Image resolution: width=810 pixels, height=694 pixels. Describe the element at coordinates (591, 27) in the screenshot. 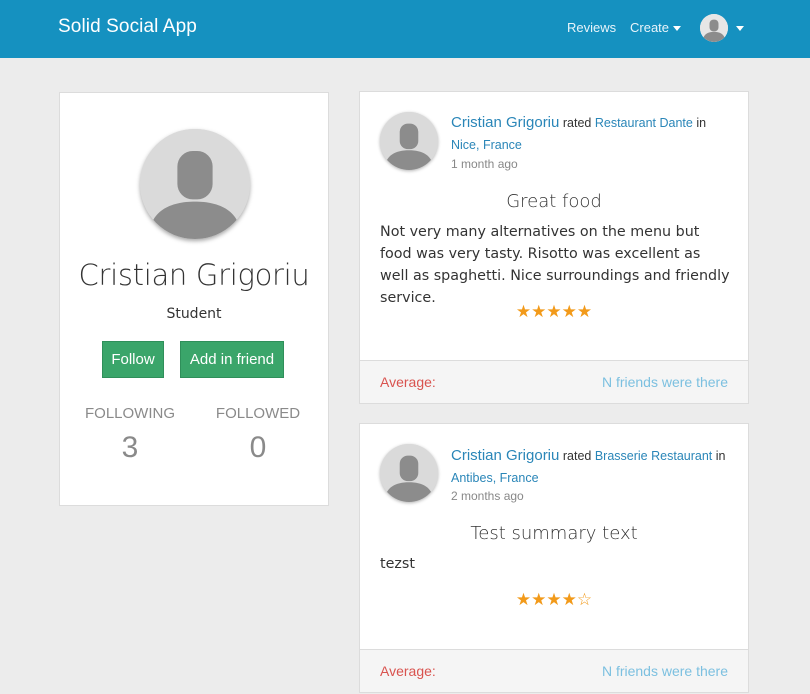

I see `nav-reviews-link: Reviews` at that location.